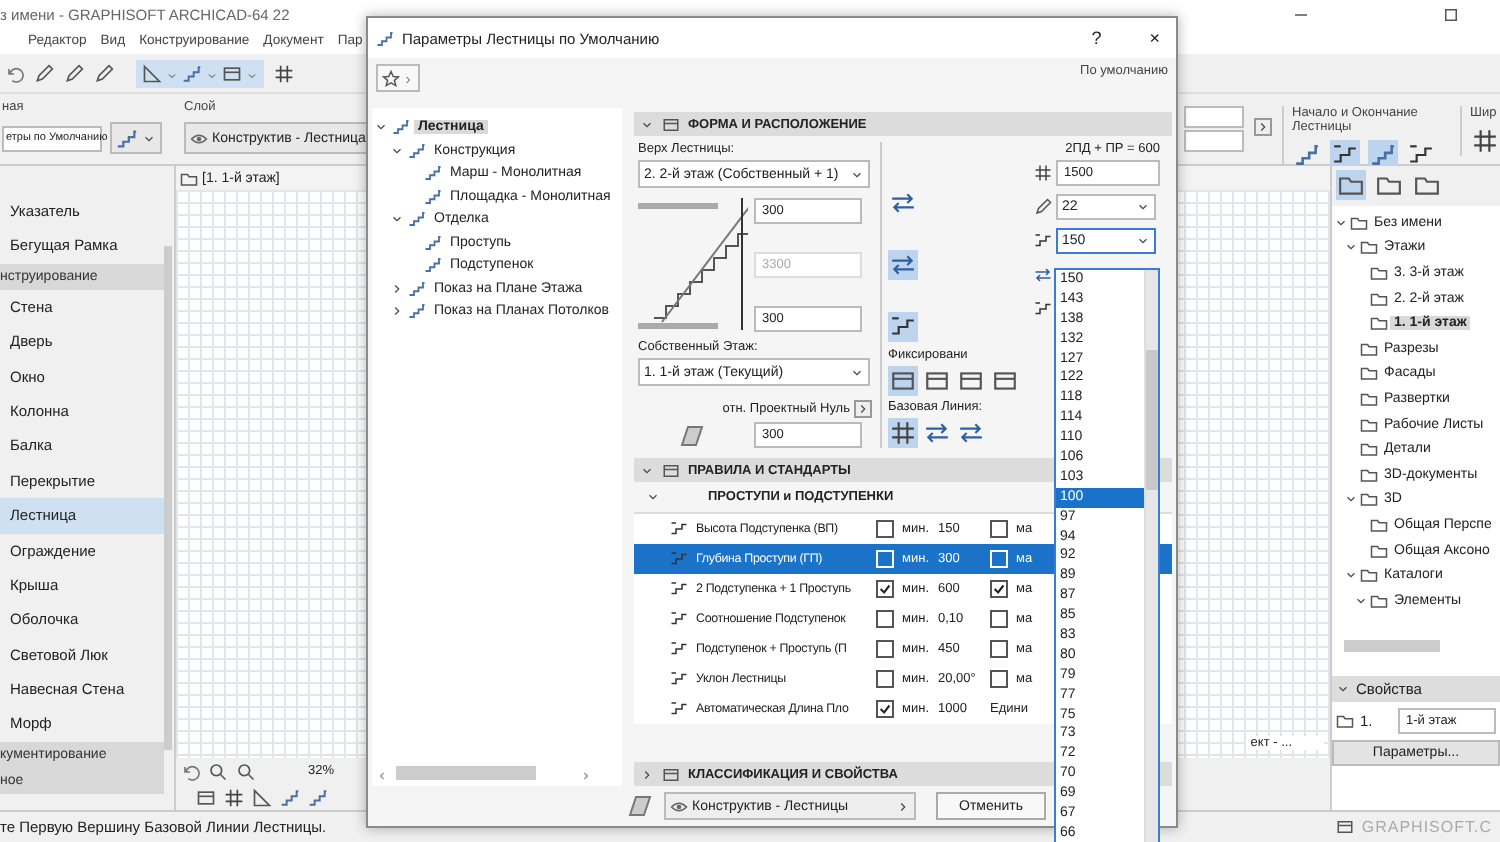  I want to click on scroll-right-icon, so click(586, 773).